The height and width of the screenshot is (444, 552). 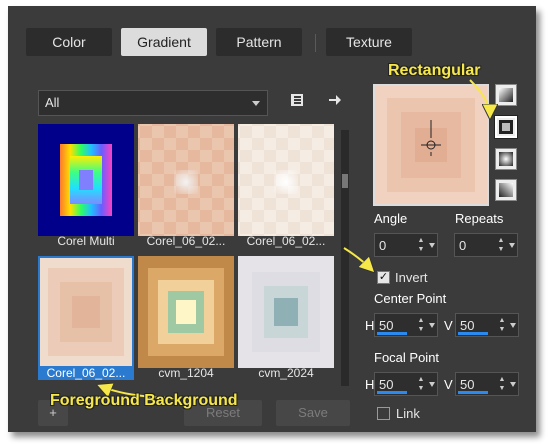 What do you see at coordinates (434, 70) in the screenshot?
I see `rectangular-annotation: Rectangular` at bounding box center [434, 70].